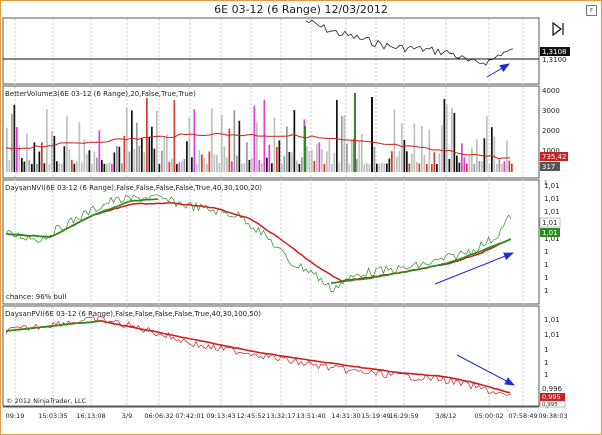  Describe the element at coordinates (522, 416) in the screenshot. I see `time-axis-label: 07:58:49` at that location.